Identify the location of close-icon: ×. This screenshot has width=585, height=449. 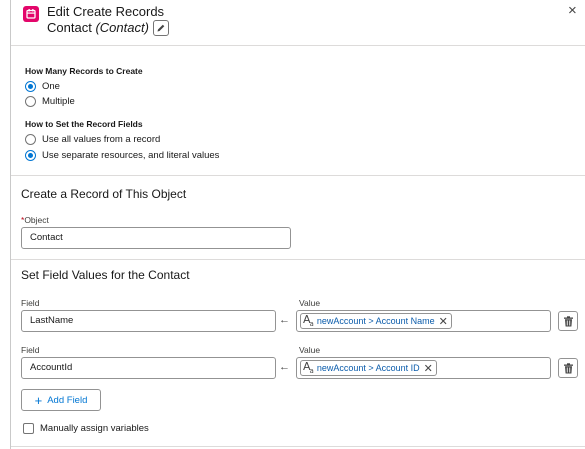
(572, 10).